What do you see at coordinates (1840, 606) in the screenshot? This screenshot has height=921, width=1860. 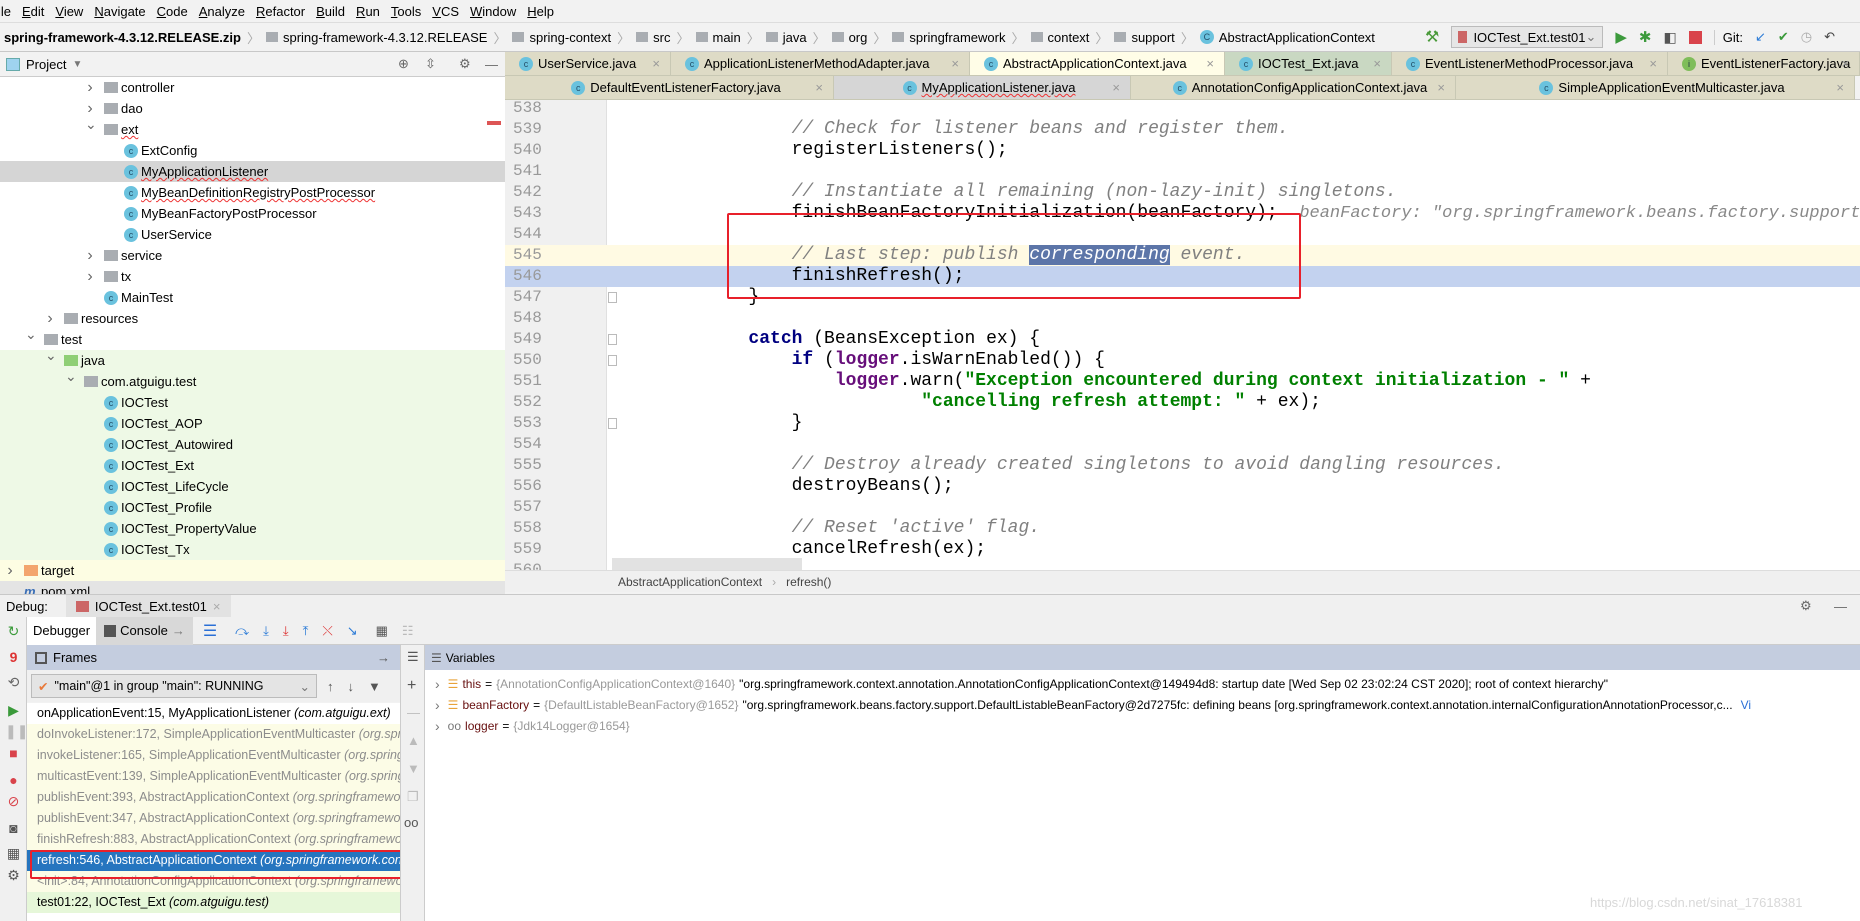 I see `hide-icon: —` at bounding box center [1840, 606].